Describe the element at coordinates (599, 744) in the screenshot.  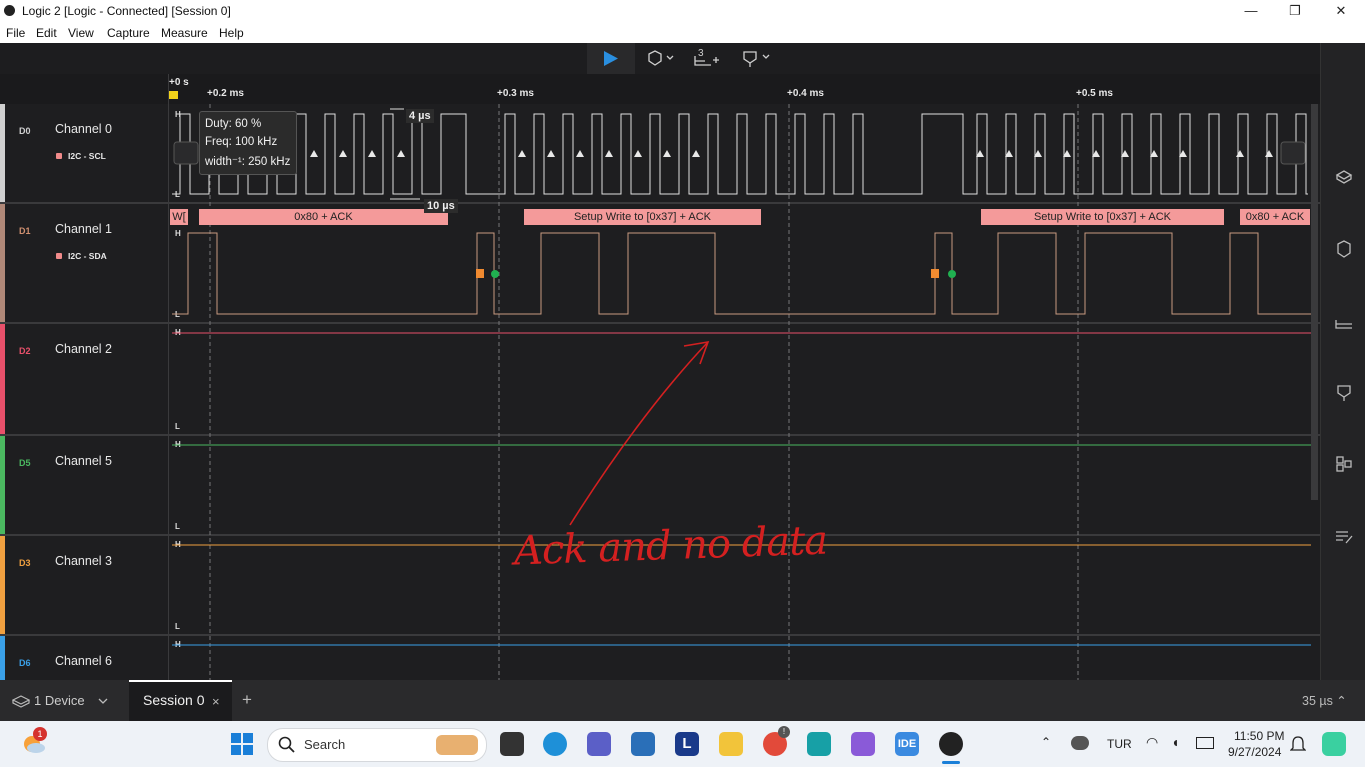
I see `teams-icon` at that location.